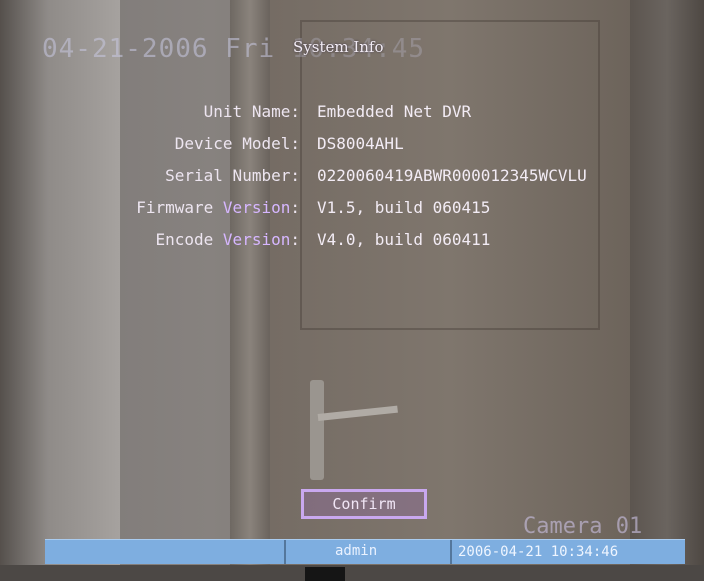  I want to click on info-value: 0220060419ABWR000012345WCVLU, so click(452, 175).